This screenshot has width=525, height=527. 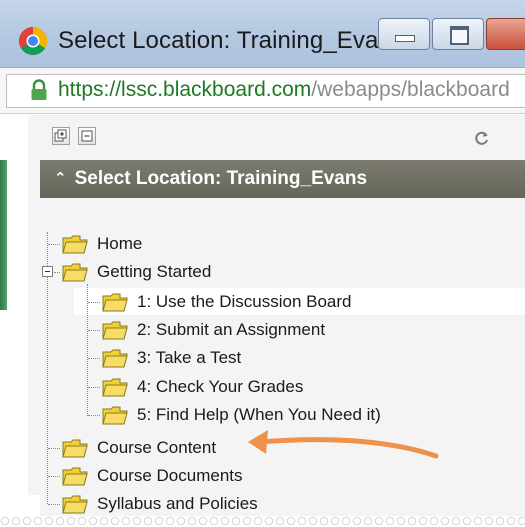 I want to click on refresh-icon, so click(x=482, y=138).